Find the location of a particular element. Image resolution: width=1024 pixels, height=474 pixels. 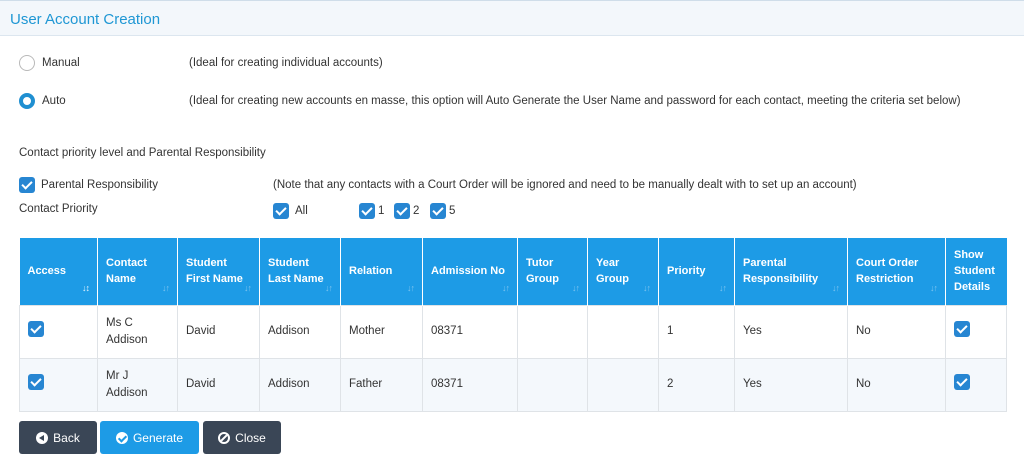

manual-option: Manual is located at coordinates (49, 63).